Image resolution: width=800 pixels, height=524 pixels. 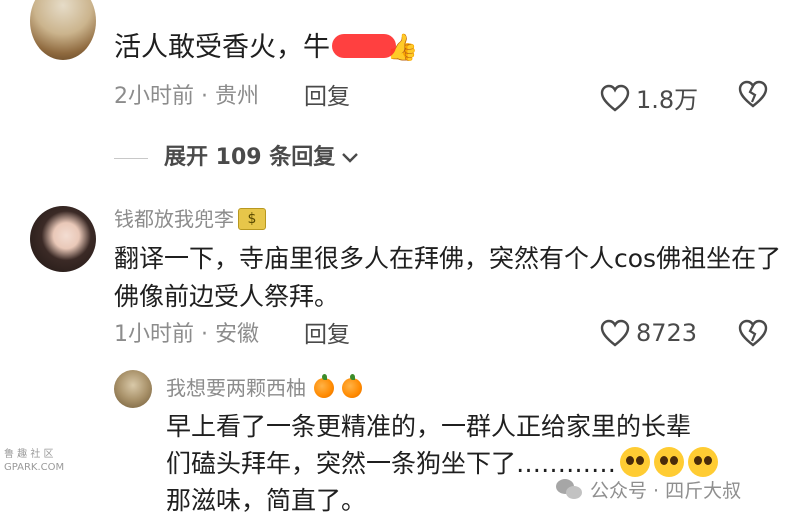 What do you see at coordinates (429, 426) in the screenshot?
I see `reply-line: 早上看了一条更精准的，一群人正给家里的长辈` at bounding box center [429, 426].